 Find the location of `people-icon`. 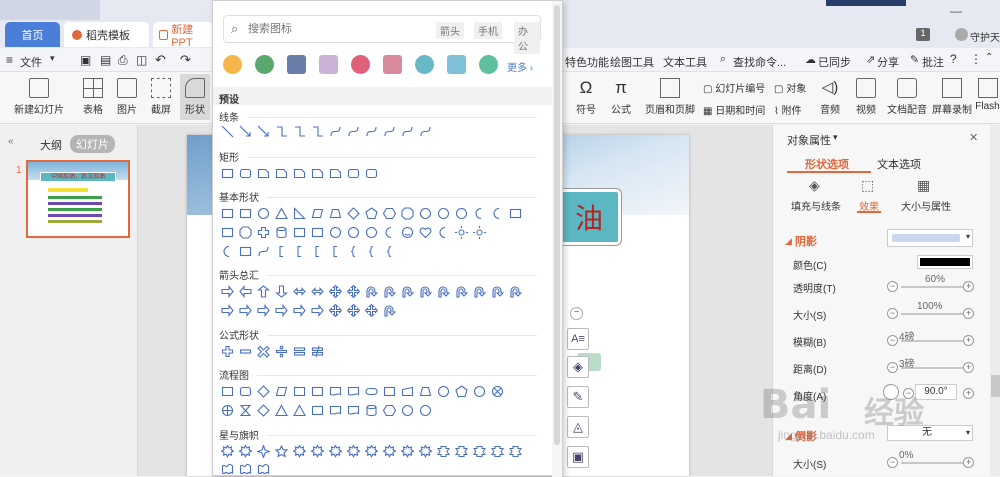

people-icon is located at coordinates (424, 64).